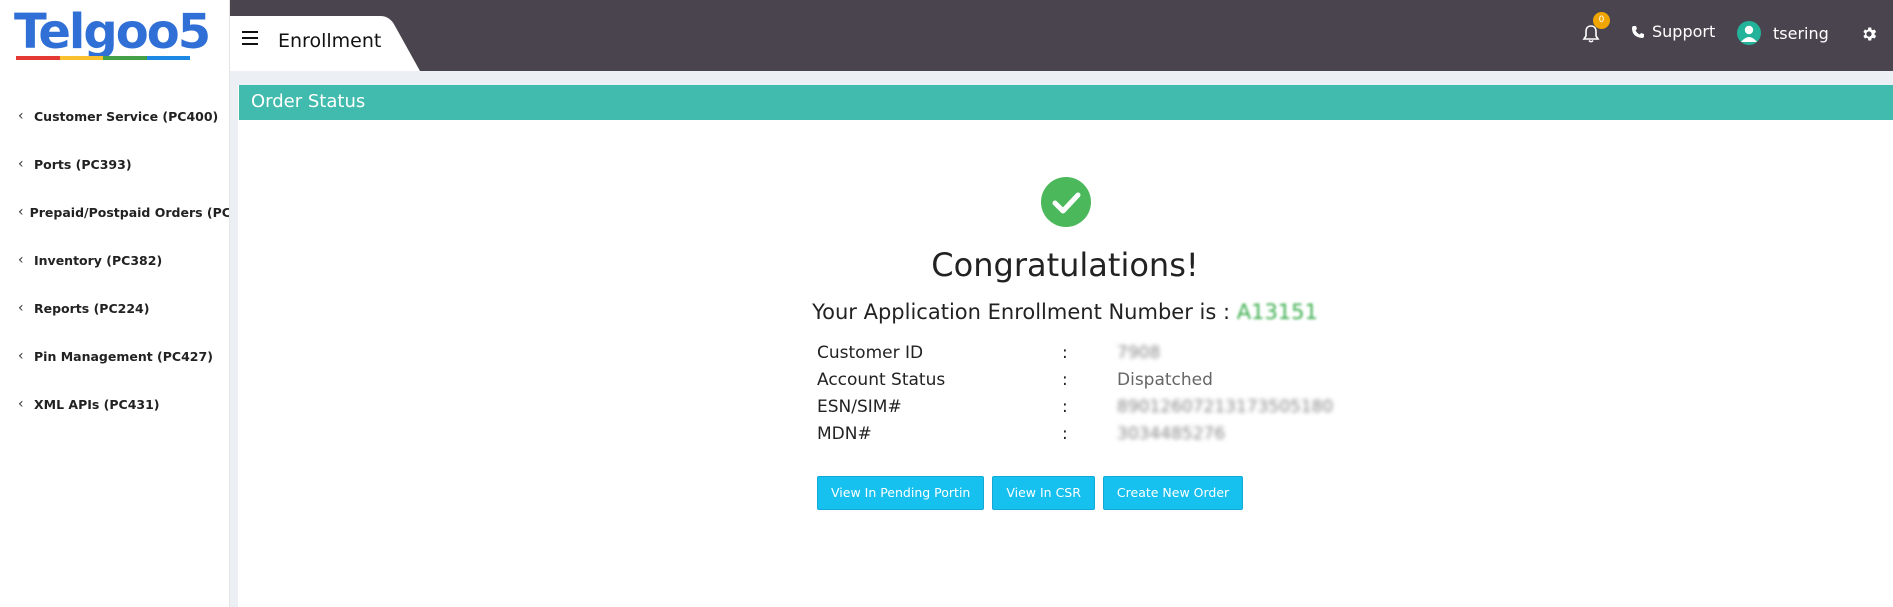 The width and height of the screenshot is (1893, 607). I want to click on success-heading: Congratulations!, so click(1065, 265).